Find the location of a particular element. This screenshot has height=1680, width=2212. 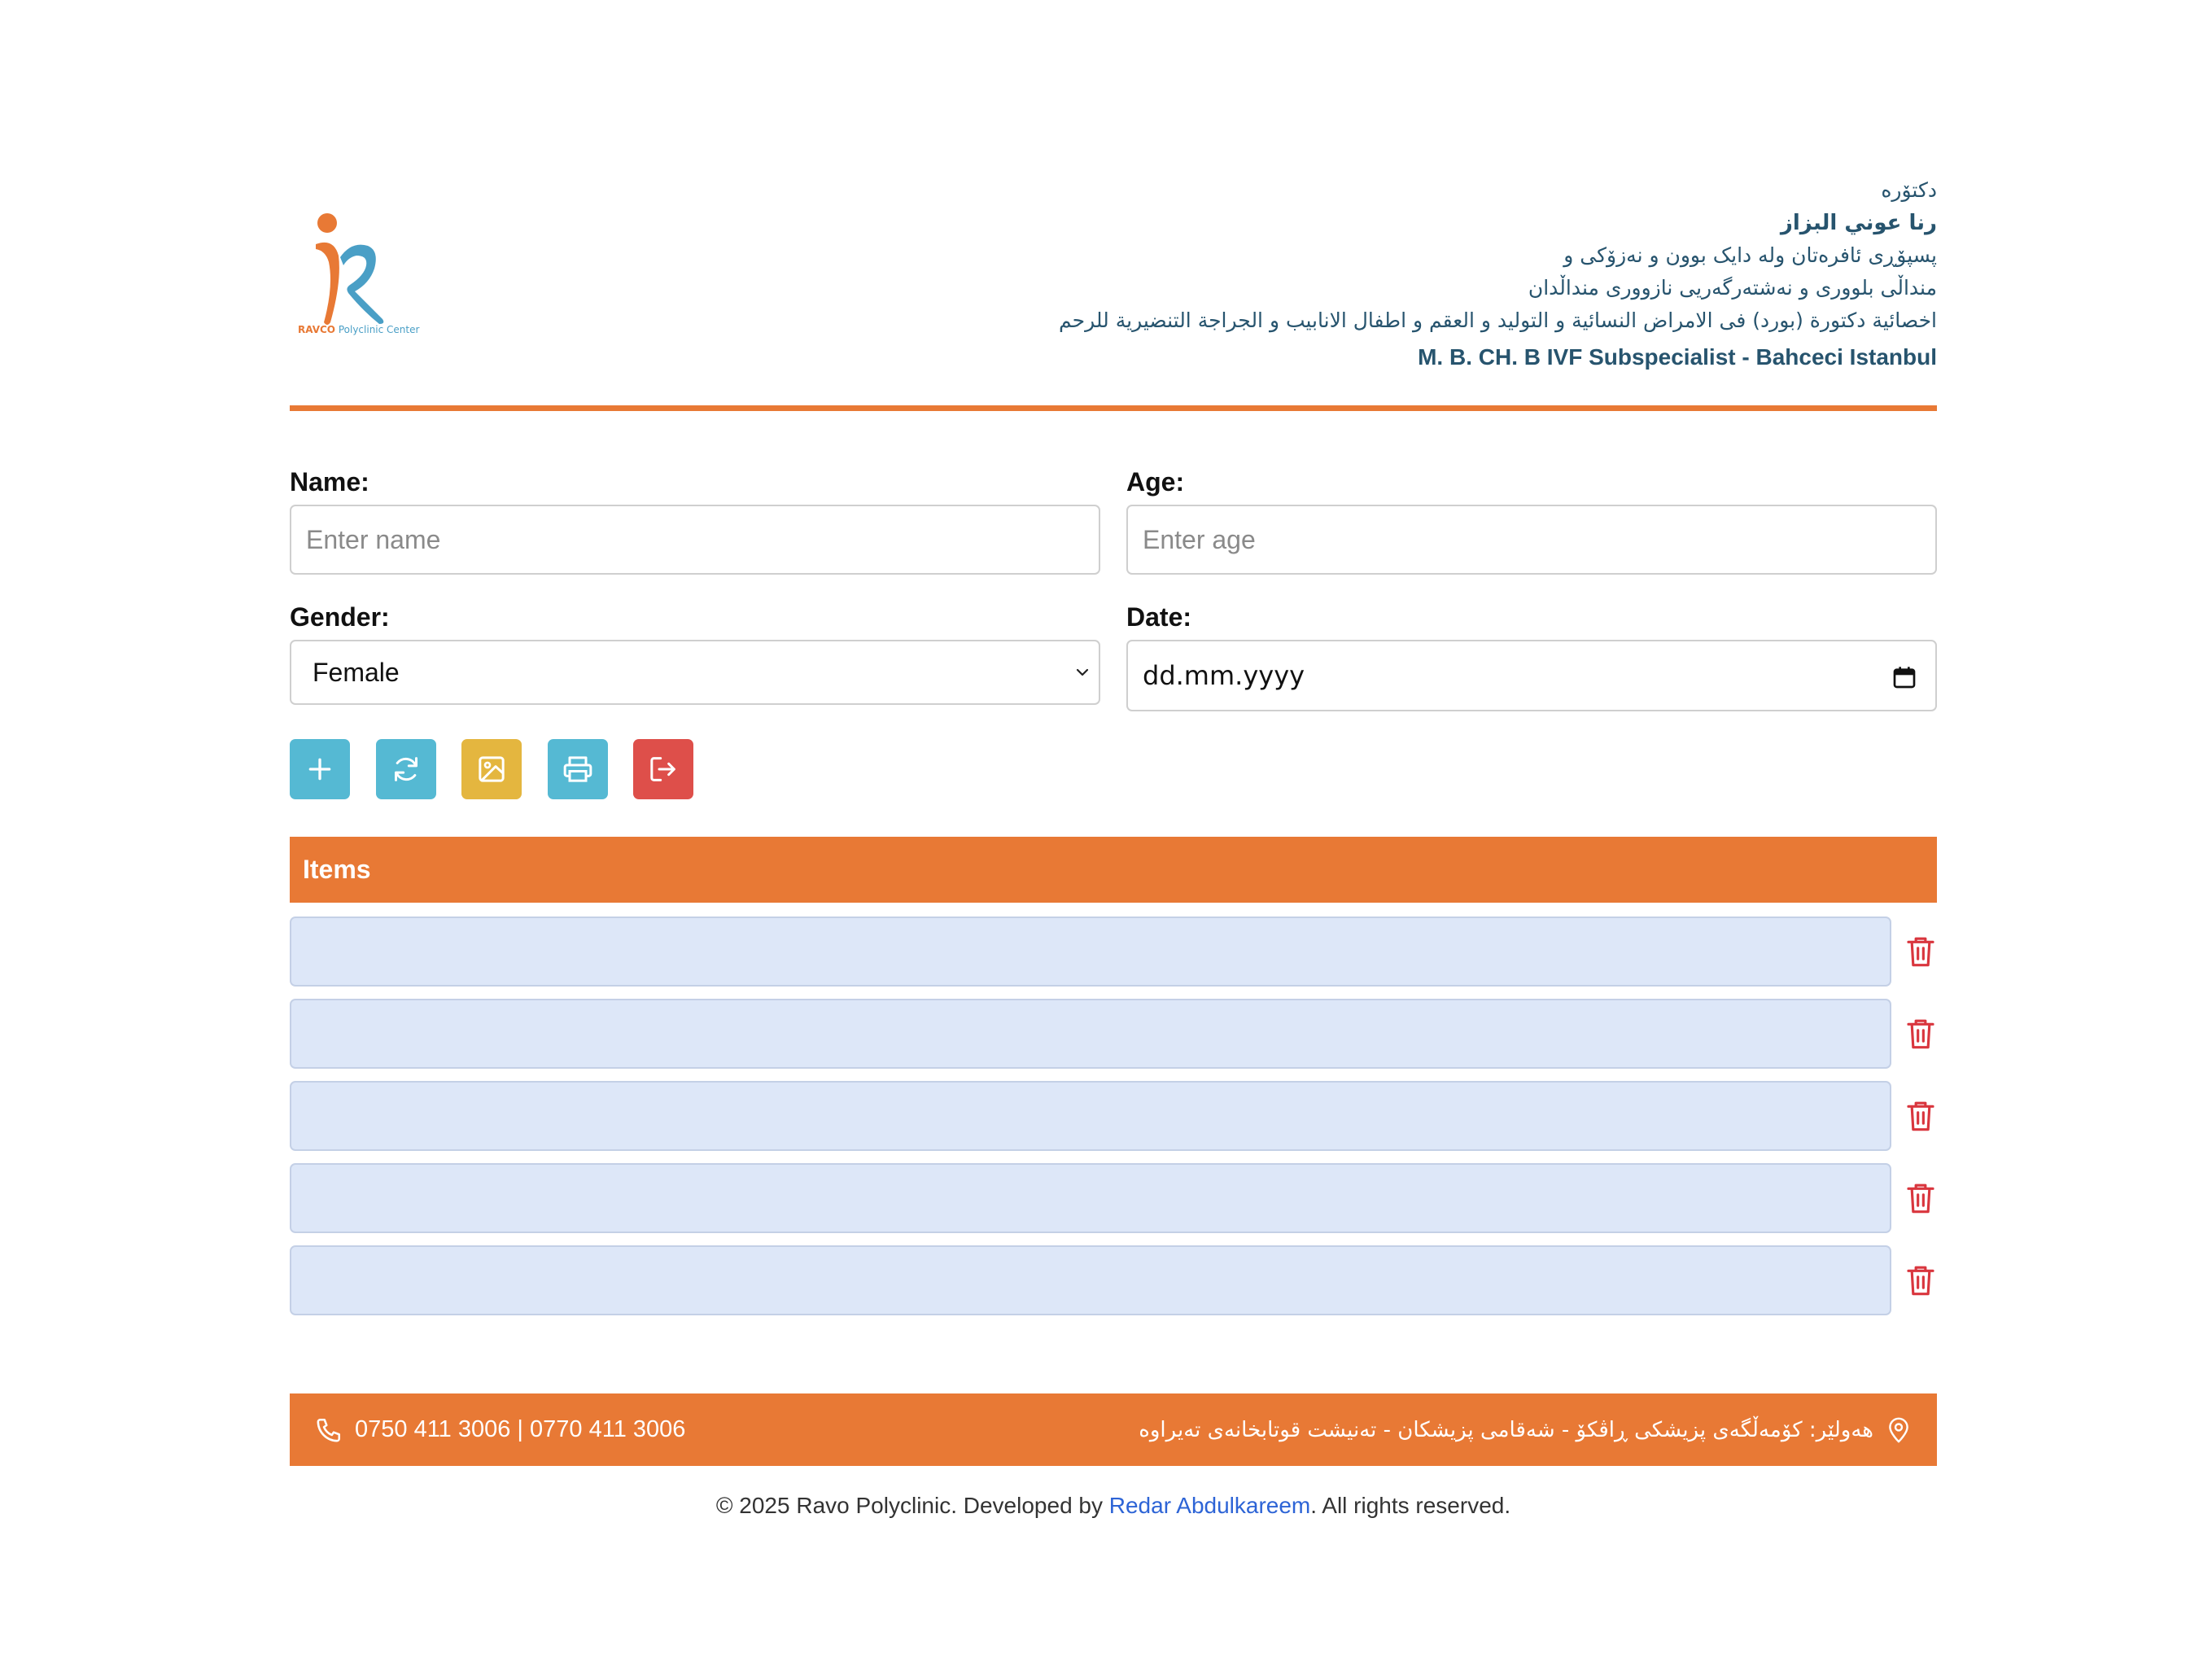

logout-icon is located at coordinates (662, 769).